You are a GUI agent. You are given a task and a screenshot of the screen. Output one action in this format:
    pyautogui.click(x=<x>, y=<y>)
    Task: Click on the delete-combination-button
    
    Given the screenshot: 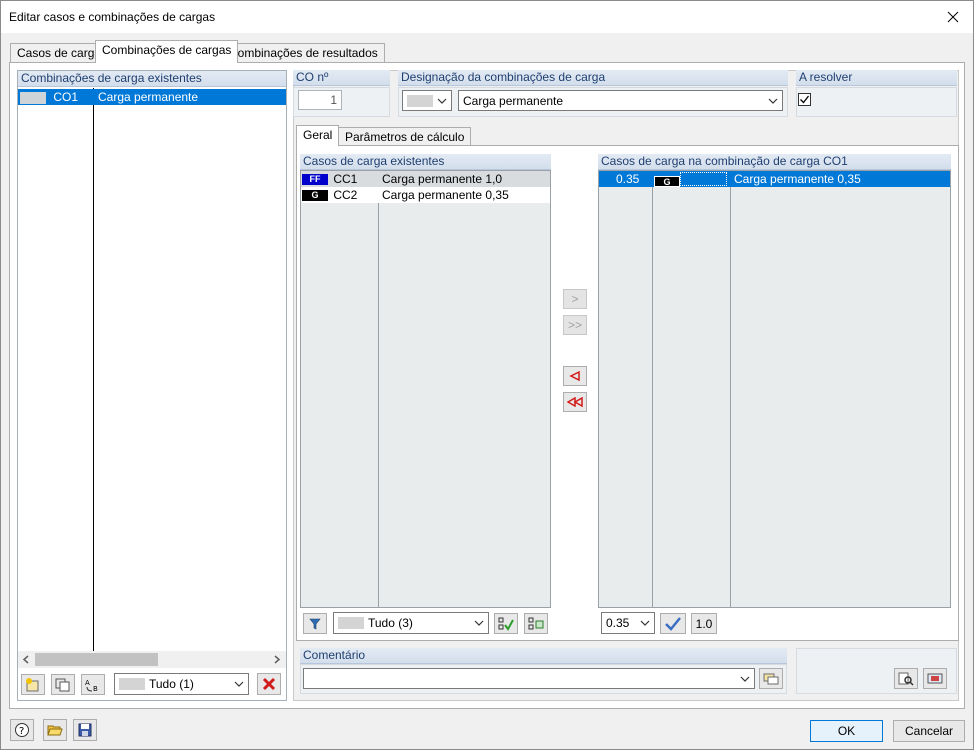 What is the action you would take?
    pyautogui.click(x=269, y=684)
    